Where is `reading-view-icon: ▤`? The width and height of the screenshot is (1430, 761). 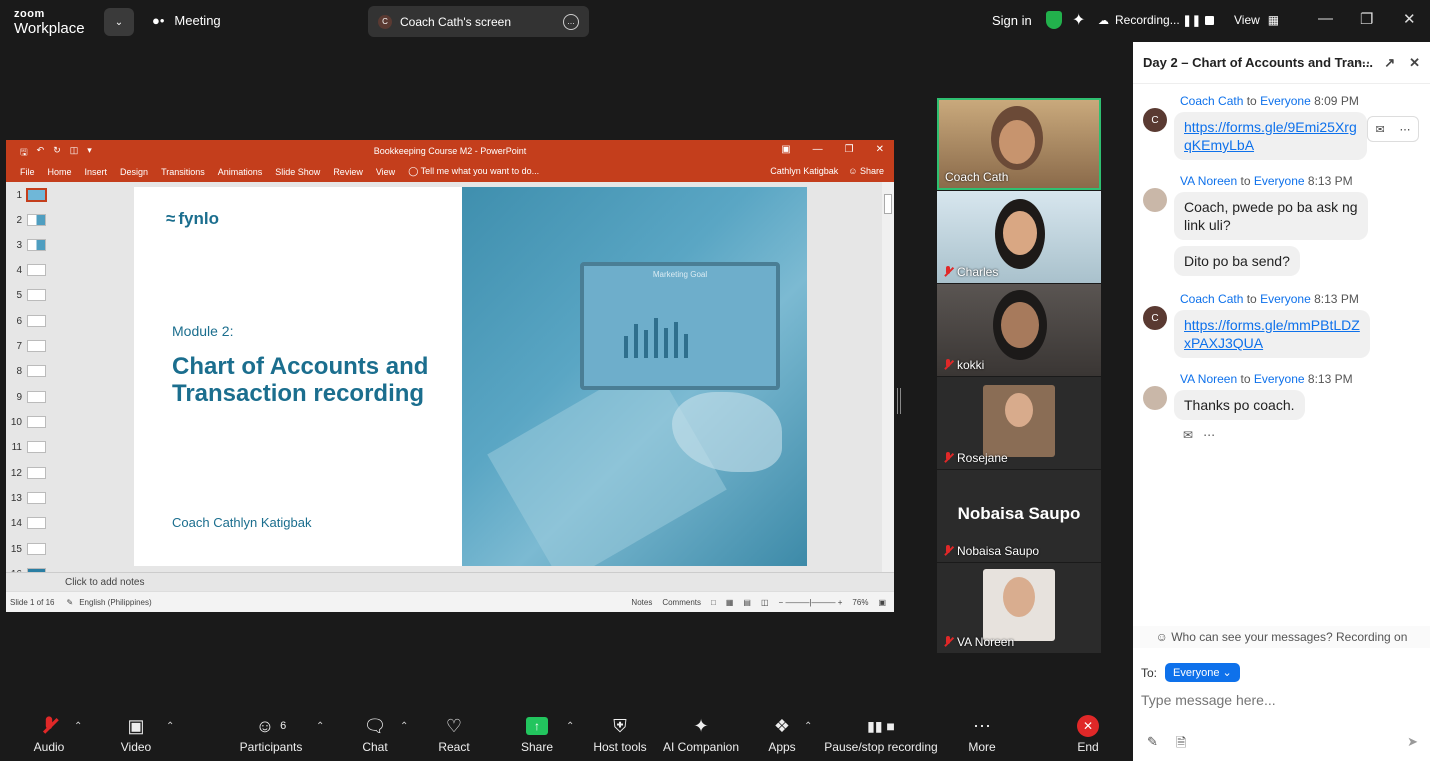 reading-view-icon: ▤ is located at coordinates (747, 602).